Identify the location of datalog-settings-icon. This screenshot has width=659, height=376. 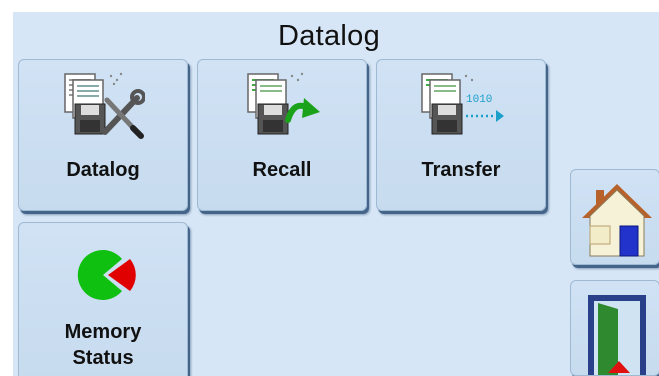
(104, 105).